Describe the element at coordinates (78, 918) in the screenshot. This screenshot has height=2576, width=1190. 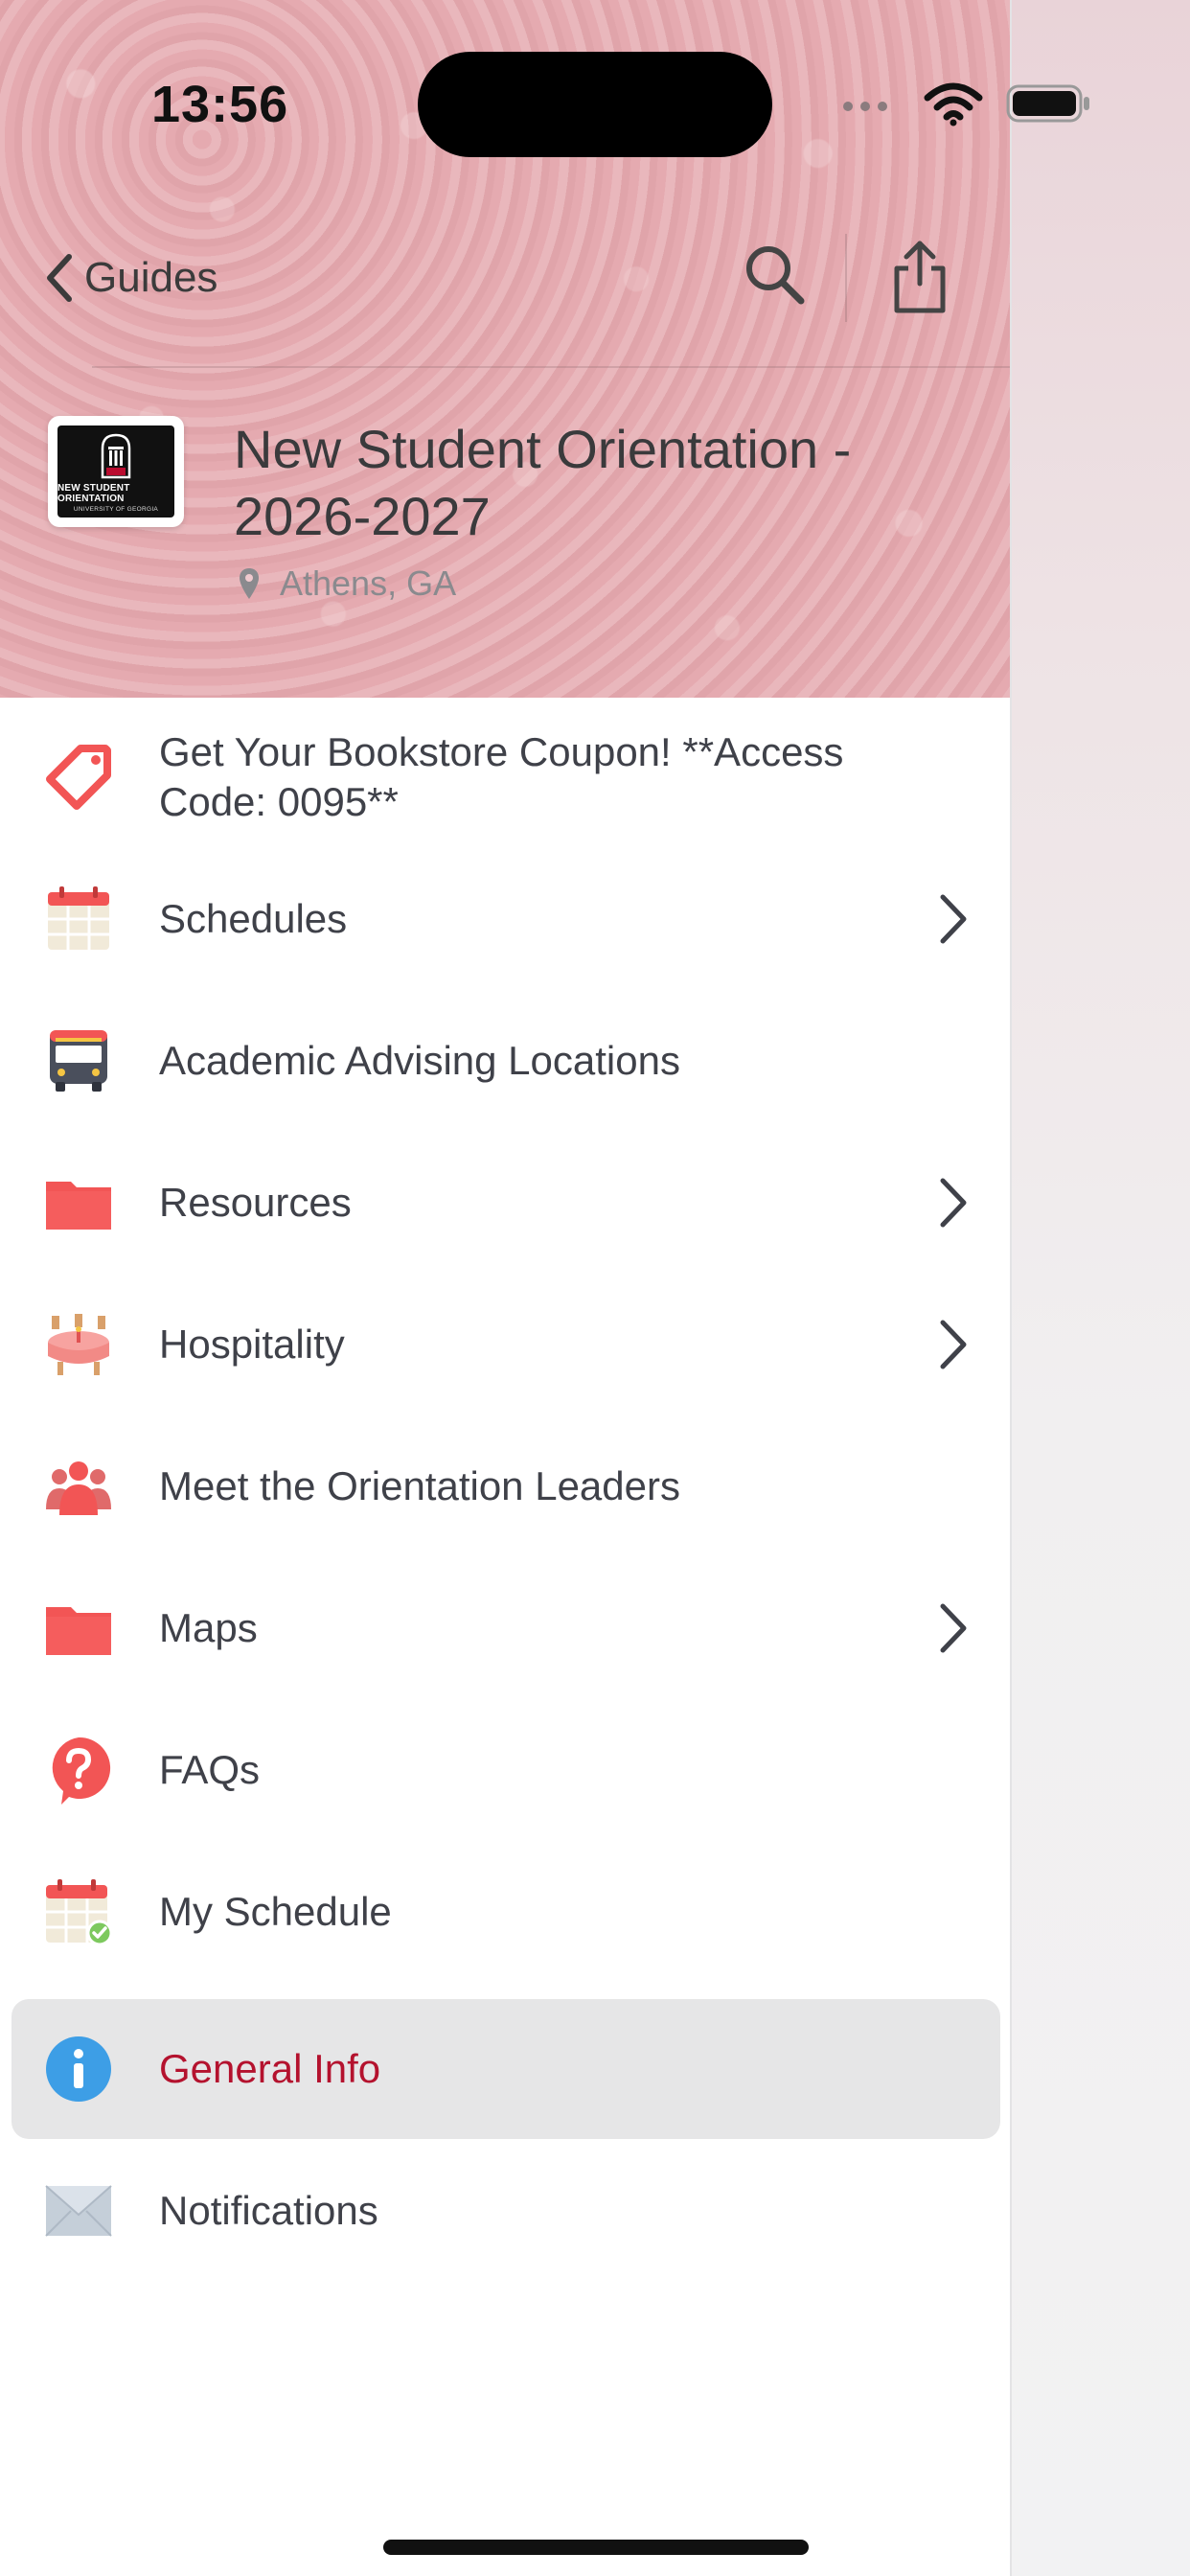
I see `calendar-icon` at that location.